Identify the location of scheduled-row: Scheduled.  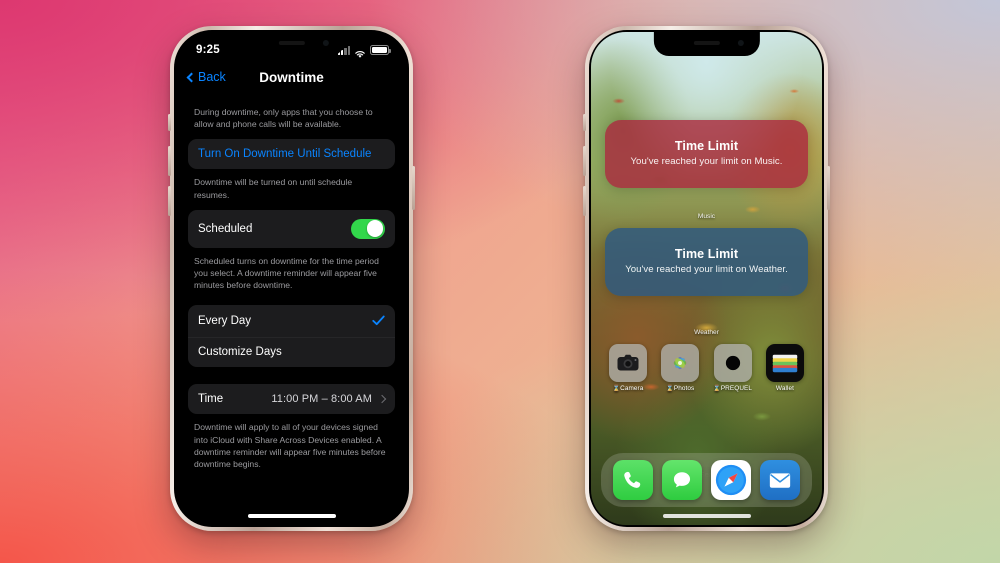
(291, 229).